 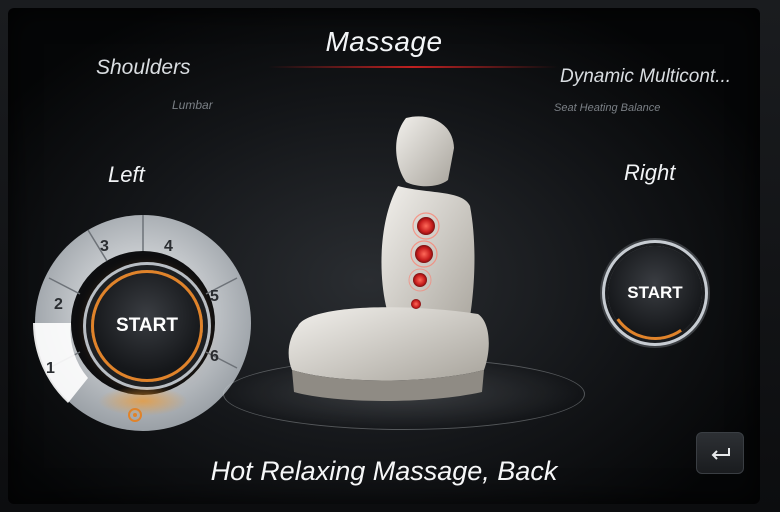 What do you see at coordinates (413, 67) in the screenshot?
I see `title-accent-line` at bounding box center [413, 67].